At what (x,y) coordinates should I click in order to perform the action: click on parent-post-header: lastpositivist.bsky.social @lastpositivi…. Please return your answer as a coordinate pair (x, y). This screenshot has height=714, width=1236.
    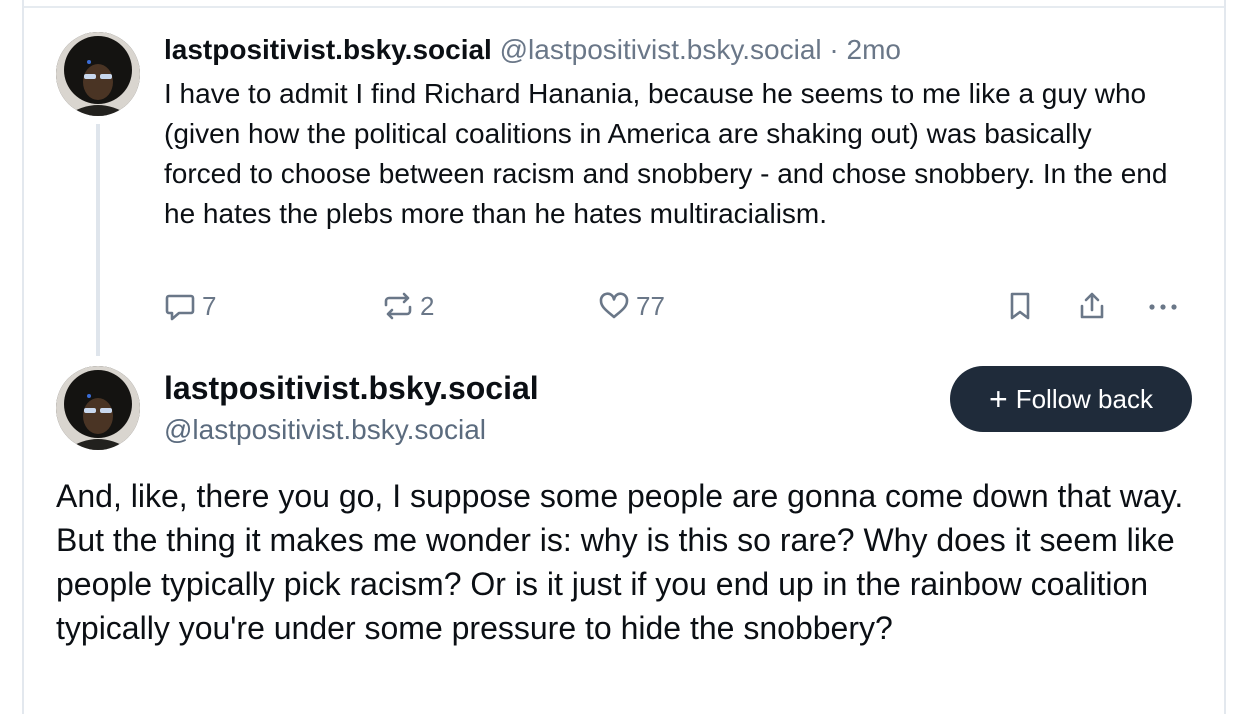
    Looking at the image, I should click on (532, 50).